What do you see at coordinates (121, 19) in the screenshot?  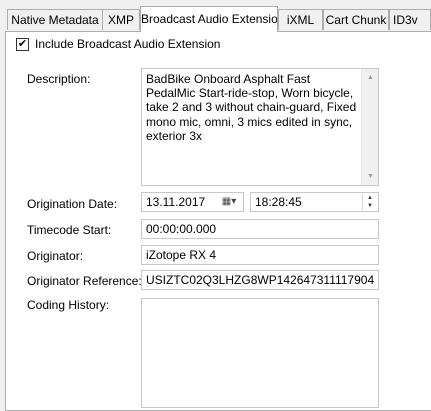 I see `tab-xmp: XMP` at bounding box center [121, 19].